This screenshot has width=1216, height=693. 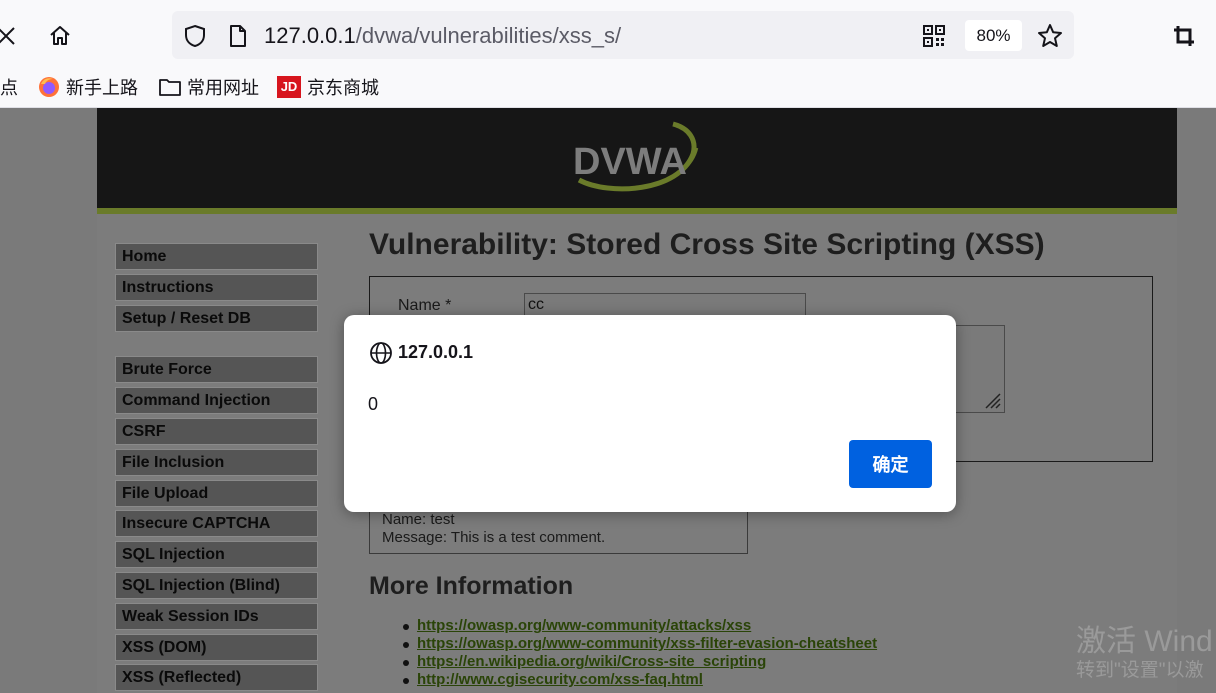 I want to click on url-text: 127.0.0.1/dvwa/vulnerabilities/xss_s/, so click(x=442, y=36).